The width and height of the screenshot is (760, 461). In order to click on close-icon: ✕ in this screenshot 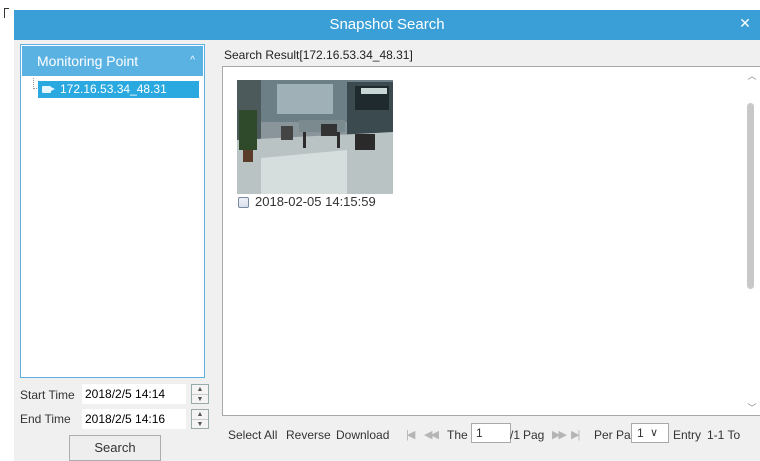, I will do `click(745, 24)`.